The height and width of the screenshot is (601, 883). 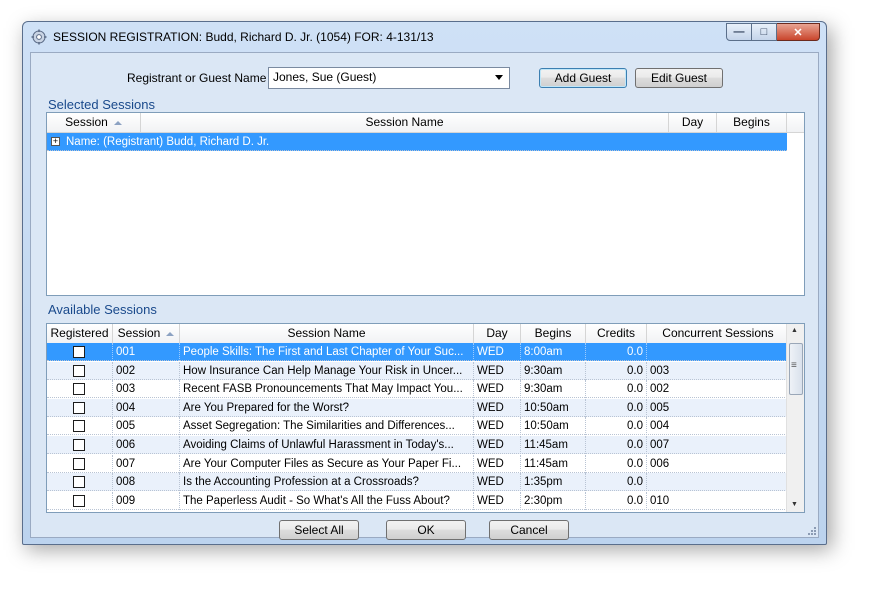 I want to click on select-all-button: Select All, so click(x=319, y=530).